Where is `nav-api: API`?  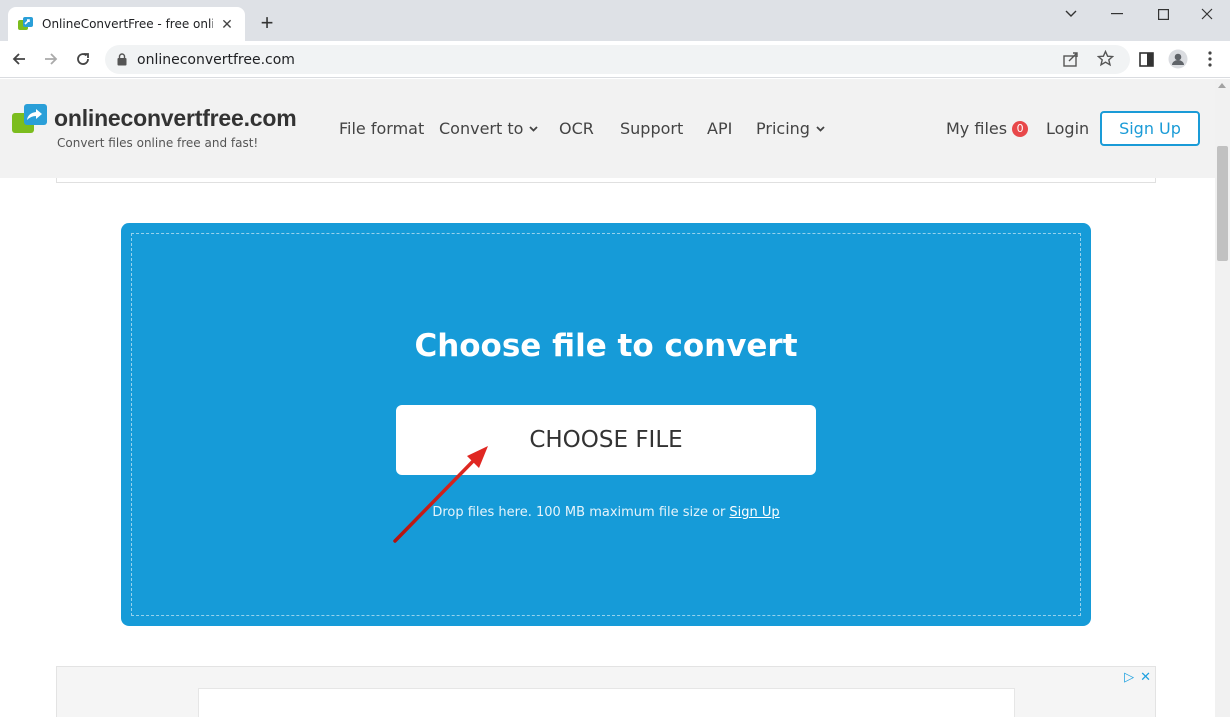
nav-api: API is located at coordinates (719, 128).